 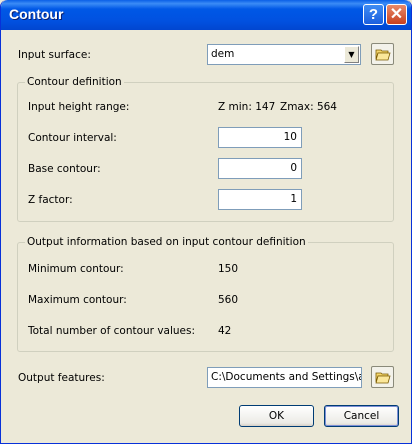 I want to click on output-features-label: Output features:, so click(x=61, y=378).